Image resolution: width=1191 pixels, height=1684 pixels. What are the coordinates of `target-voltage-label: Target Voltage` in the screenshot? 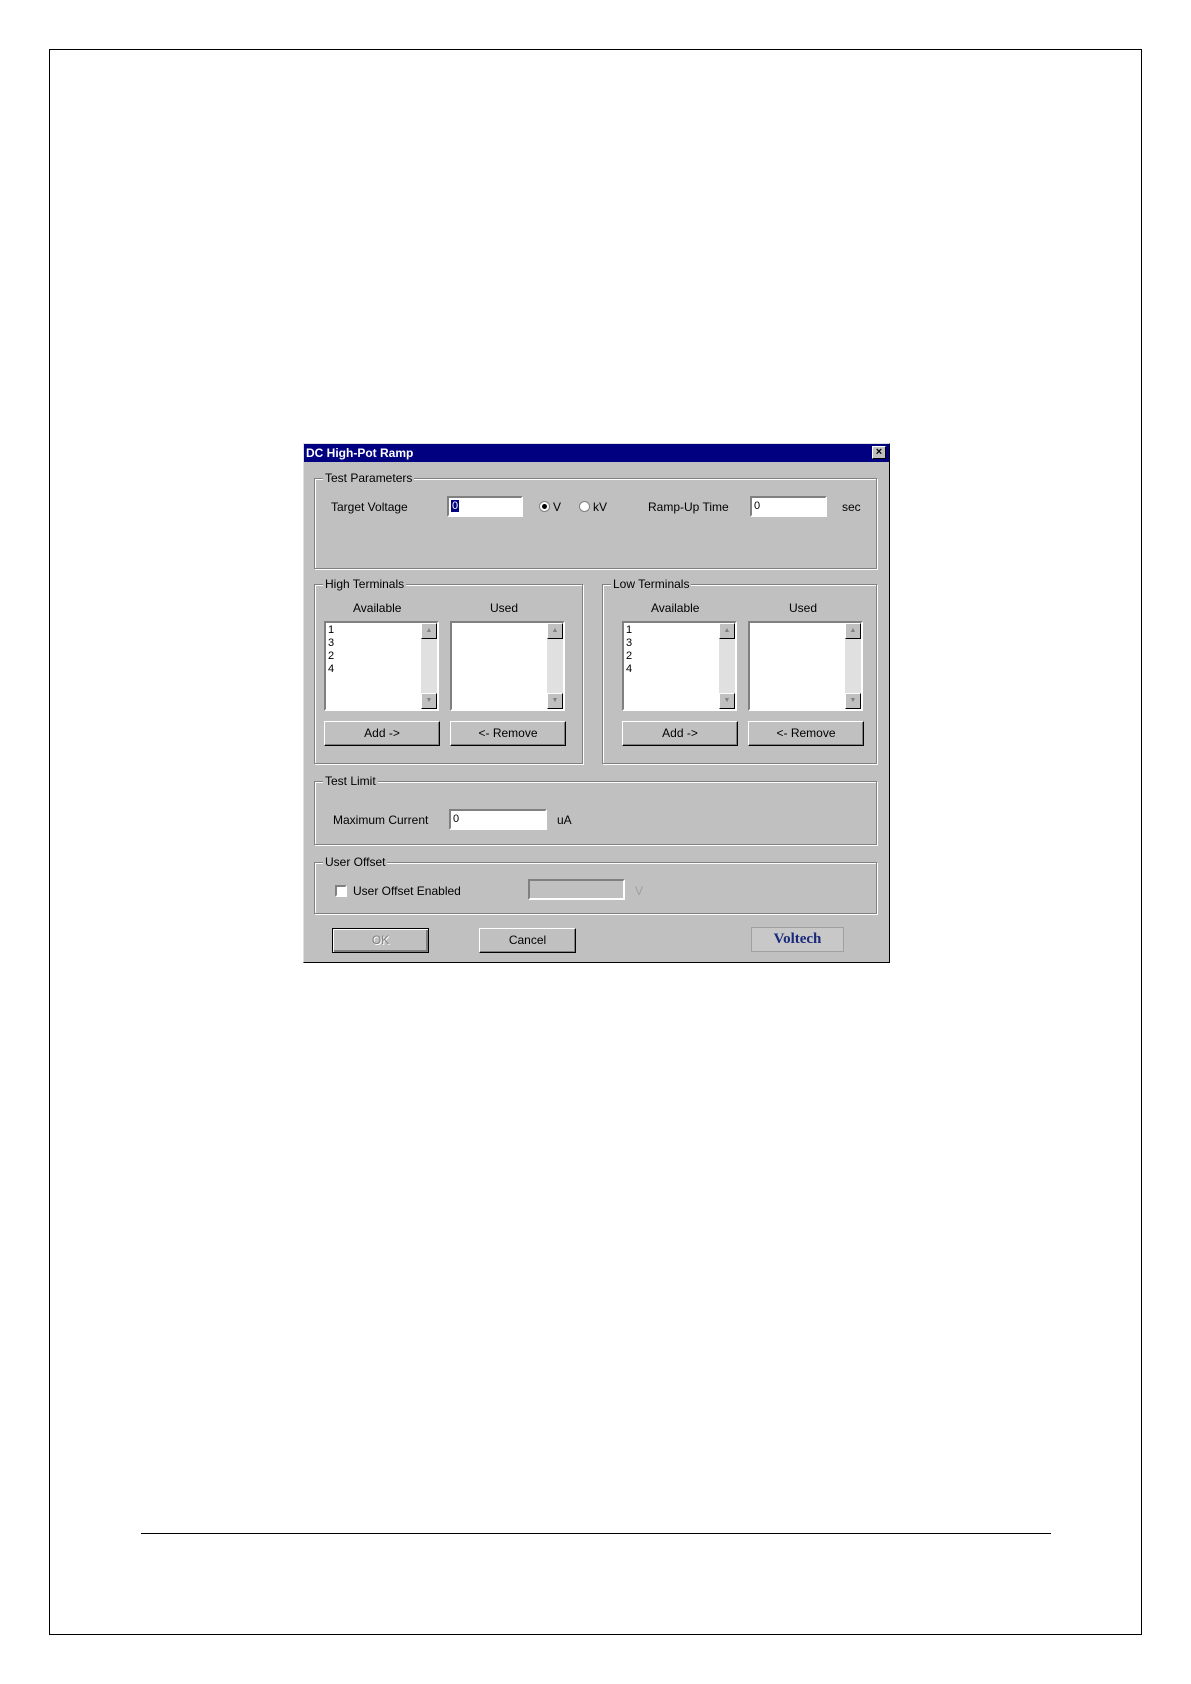 It's located at (369, 507).